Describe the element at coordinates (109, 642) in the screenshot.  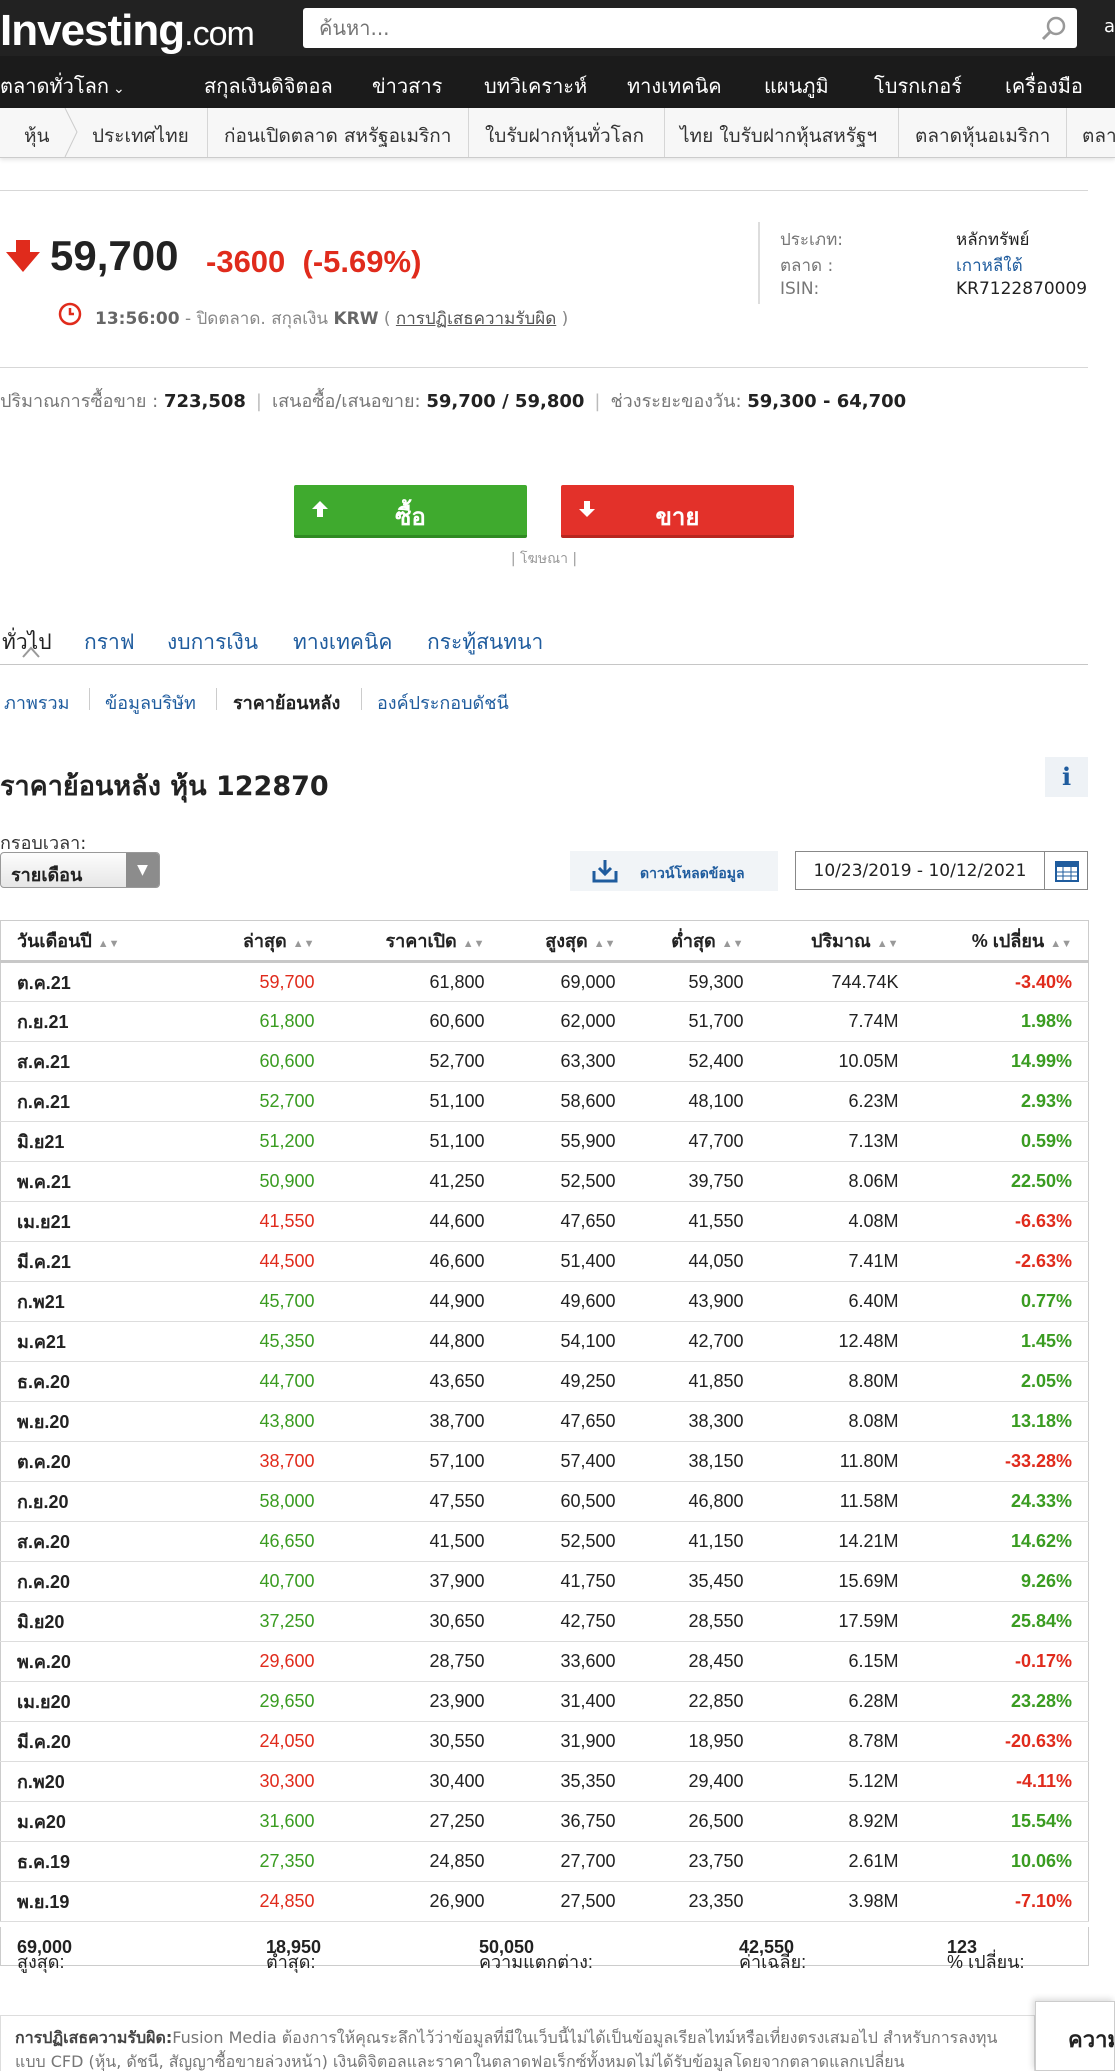
I see `tab-chart: กราฟ` at that location.